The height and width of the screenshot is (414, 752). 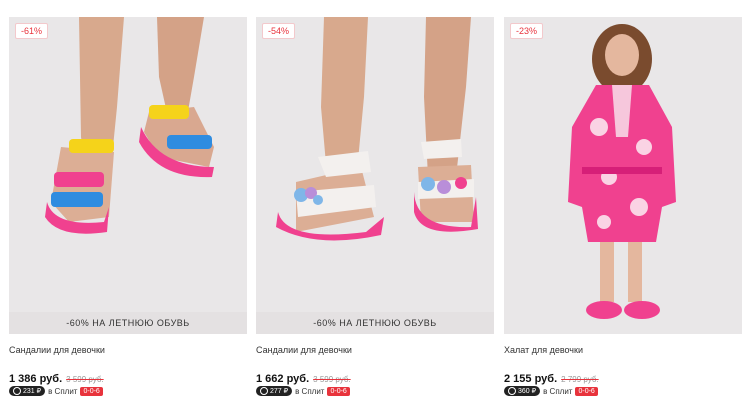 I want to click on split-payment: 360 ₽ в Сплит 0-0-6, so click(x=551, y=391).